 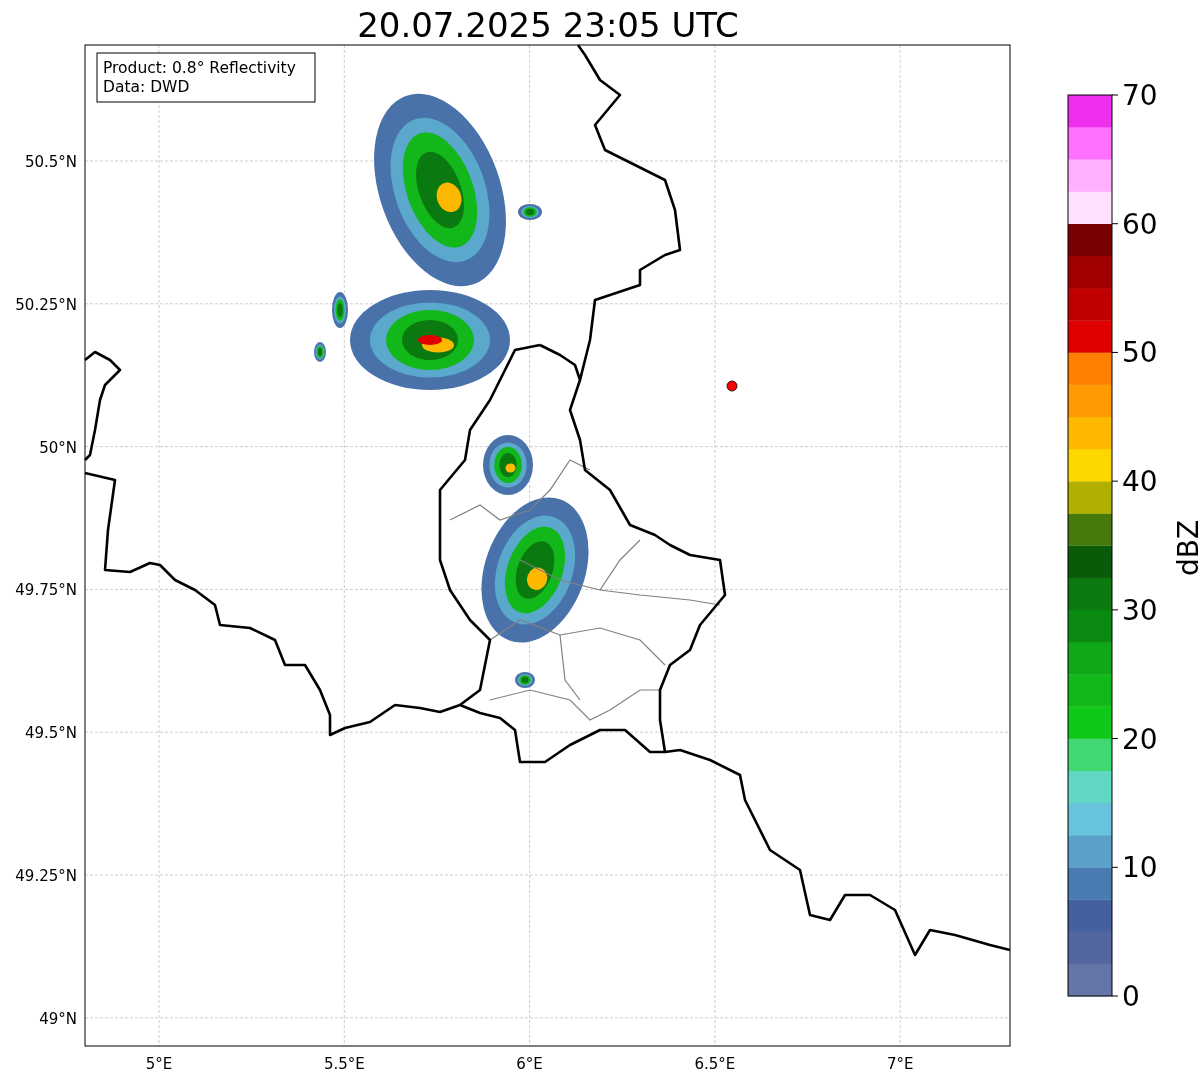 What do you see at coordinates (344, 1064) in the screenshot?
I see `longitude-label: 5.5°E` at bounding box center [344, 1064].